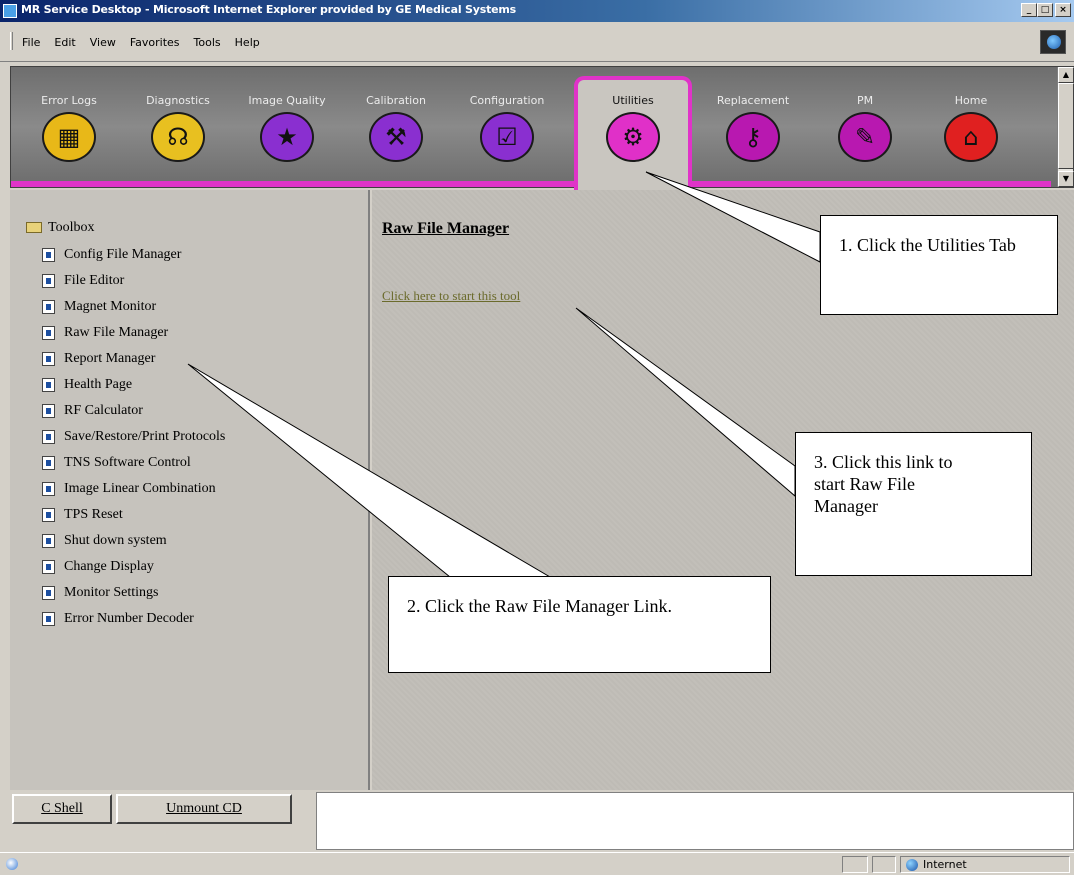 This screenshot has height=875, width=1074. I want to click on callout-1-pointer, so click(733, 217).